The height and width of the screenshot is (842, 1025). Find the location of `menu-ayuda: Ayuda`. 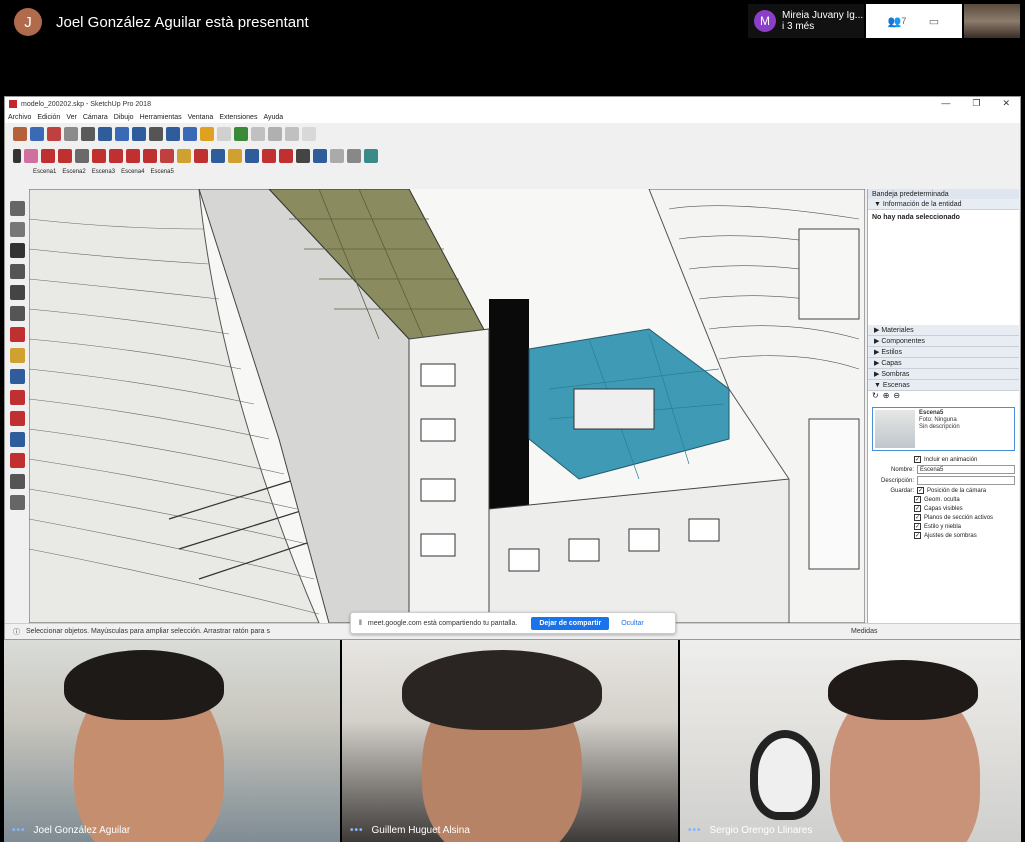

menu-ayuda: Ayuda is located at coordinates (273, 117).